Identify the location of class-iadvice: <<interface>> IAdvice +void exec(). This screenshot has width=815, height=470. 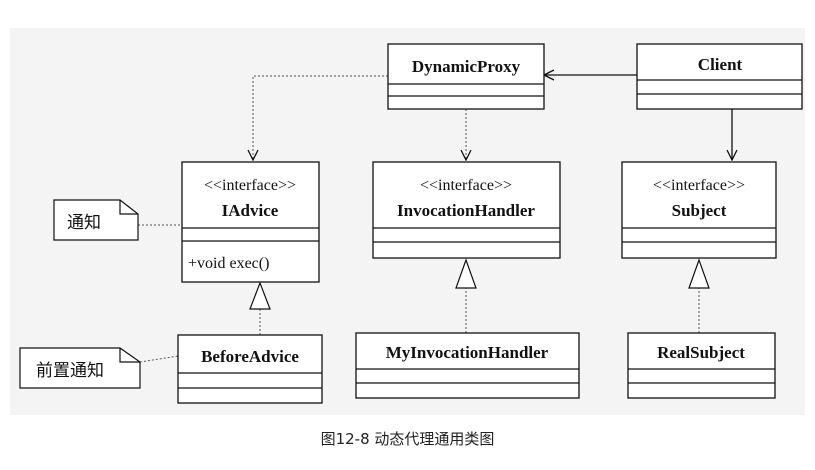
(250, 222).